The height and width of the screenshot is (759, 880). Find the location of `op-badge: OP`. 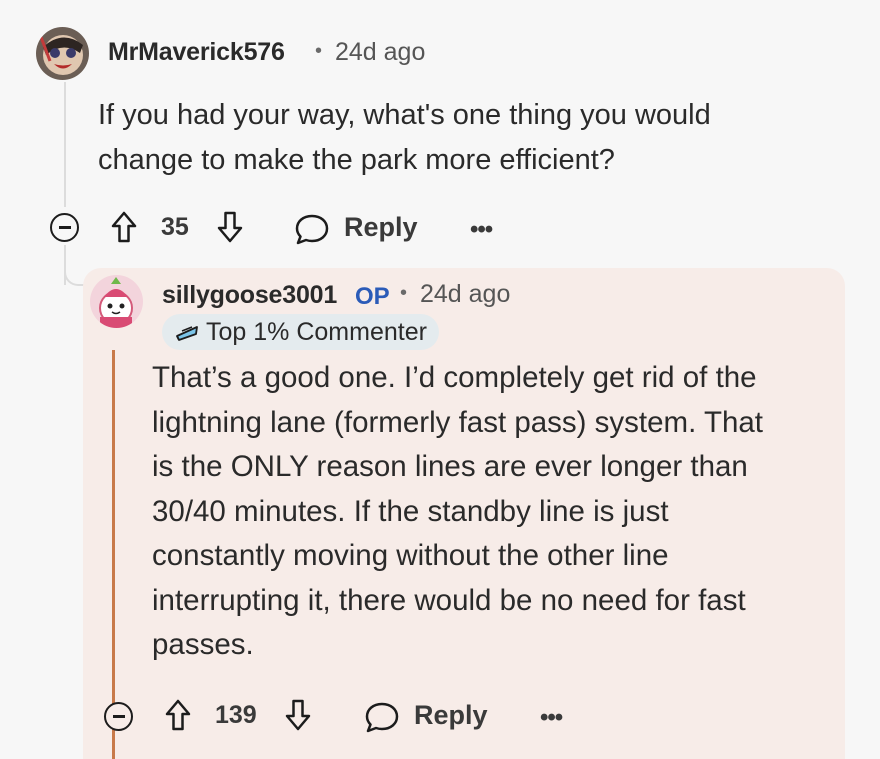

op-badge: OP is located at coordinates (372, 296).